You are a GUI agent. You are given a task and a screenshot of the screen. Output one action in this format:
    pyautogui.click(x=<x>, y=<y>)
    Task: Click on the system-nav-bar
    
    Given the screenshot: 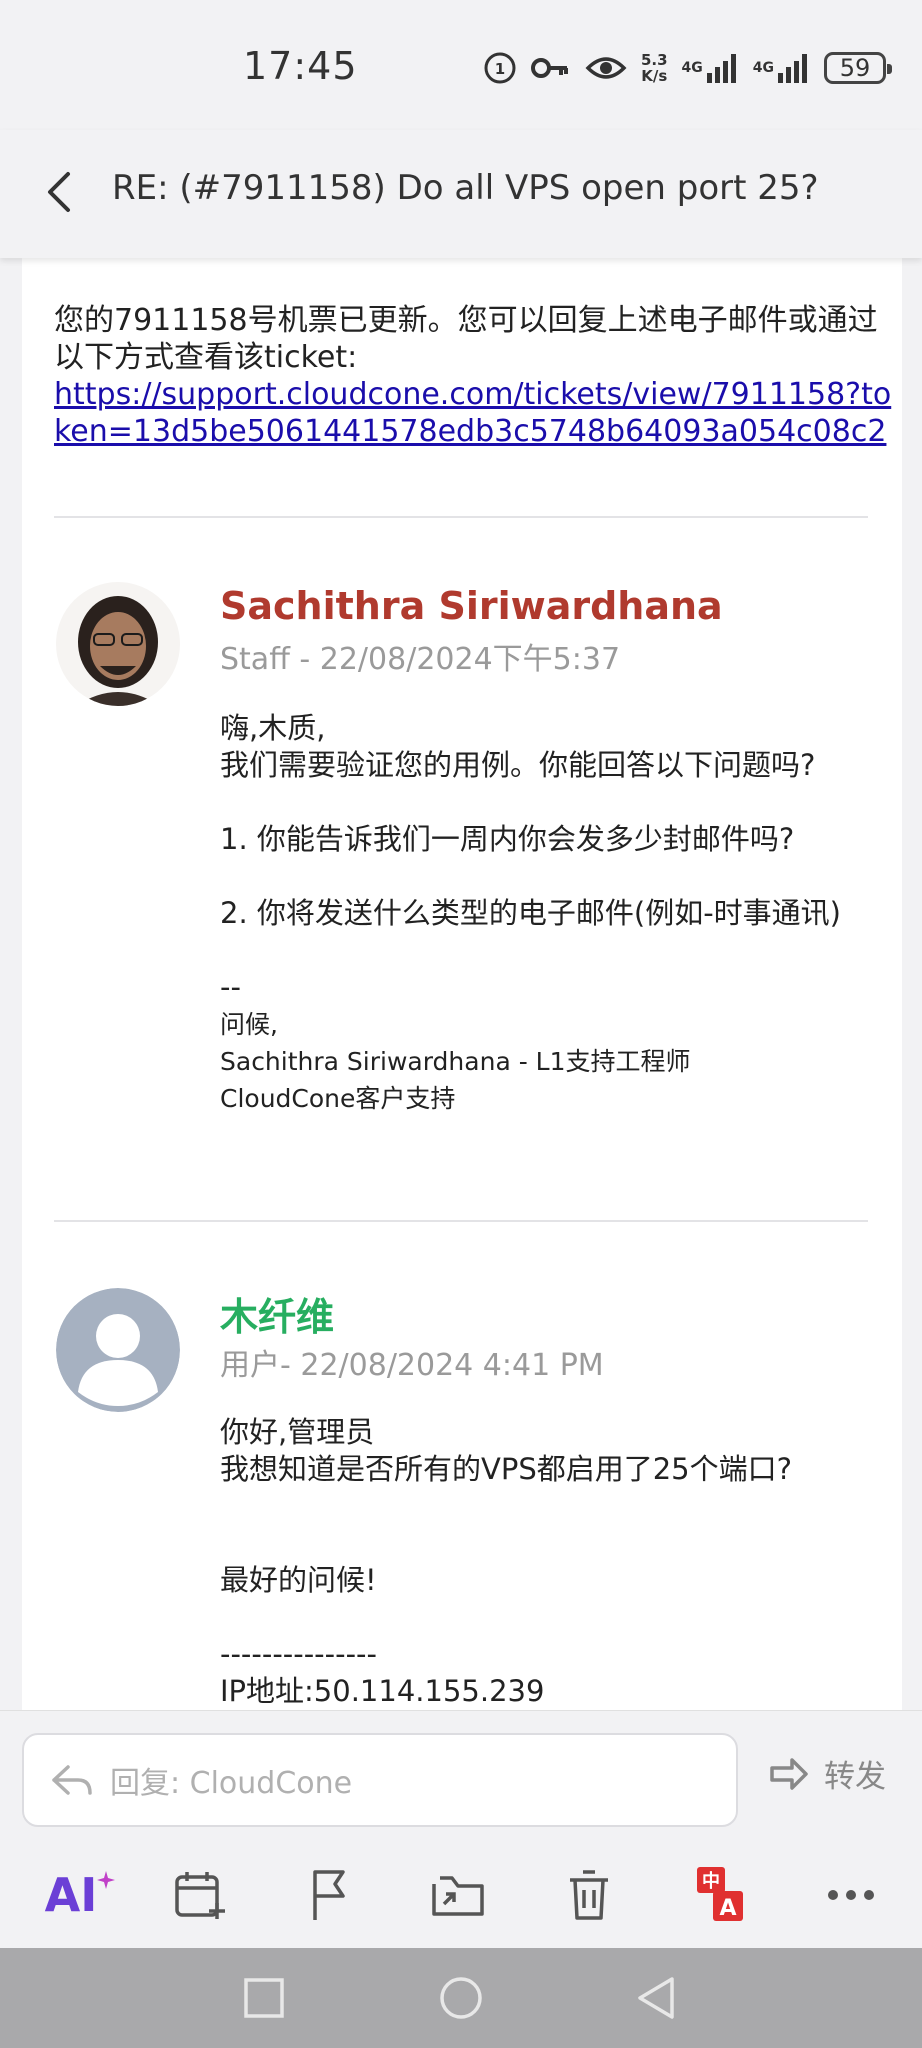 What is the action you would take?
    pyautogui.click(x=461, y=1998)
    